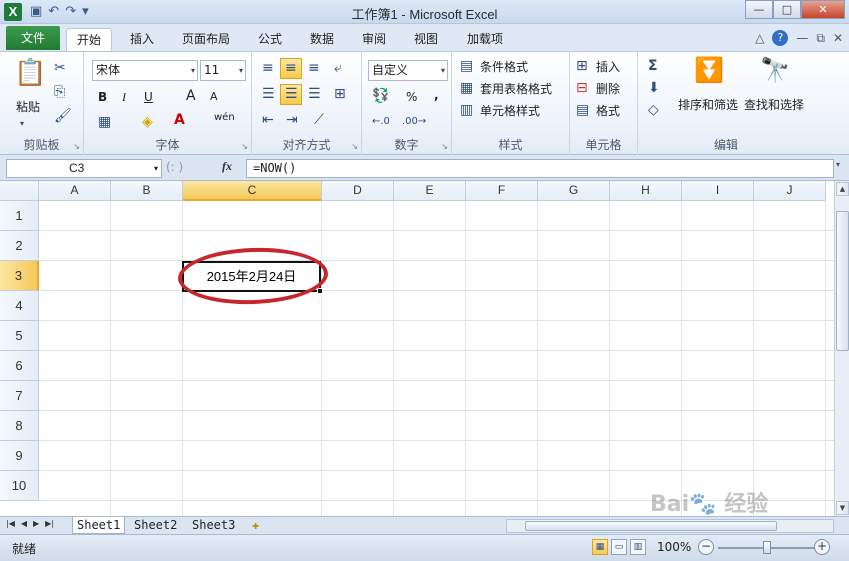 Image resolution: width=849 pixels, height=561 pixels. Describe the element at coordinates (322, 39) in the screenshot. I see `tab-data: 数据` at that location.